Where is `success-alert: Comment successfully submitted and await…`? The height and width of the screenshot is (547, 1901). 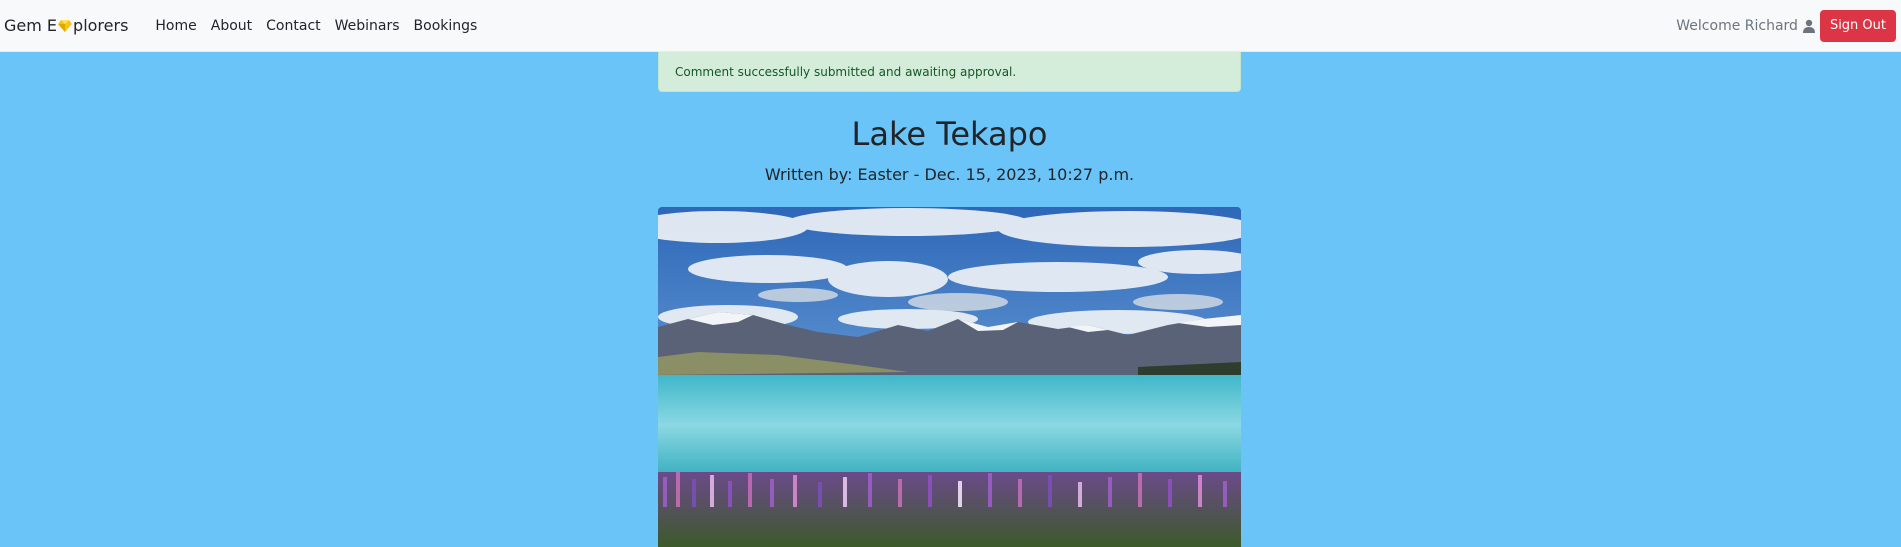
success-alert: Comment successfully submitted and await… is located at coordinates (949, 72).